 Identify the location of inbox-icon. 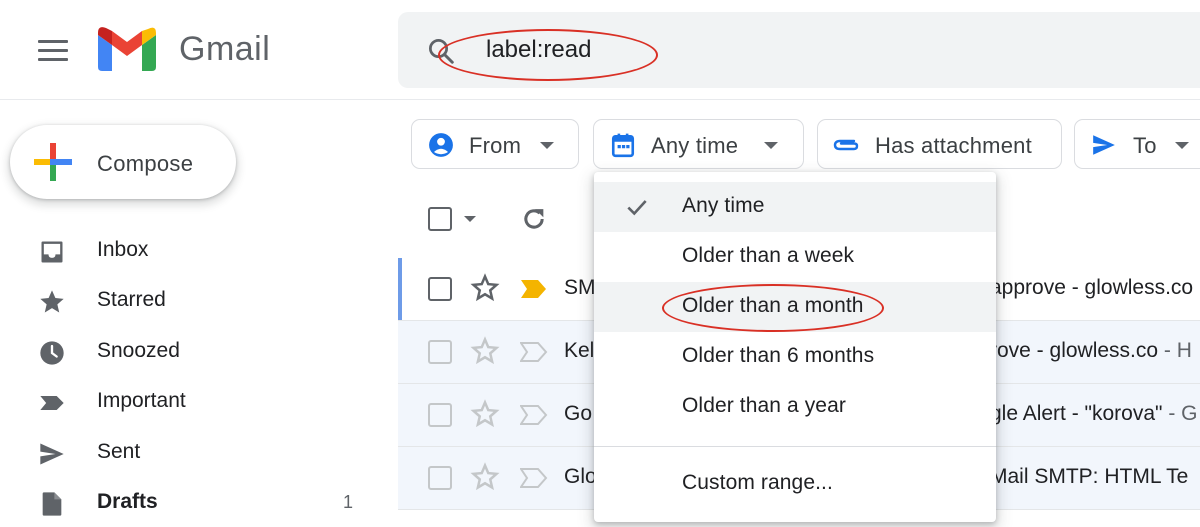
(52, 252).